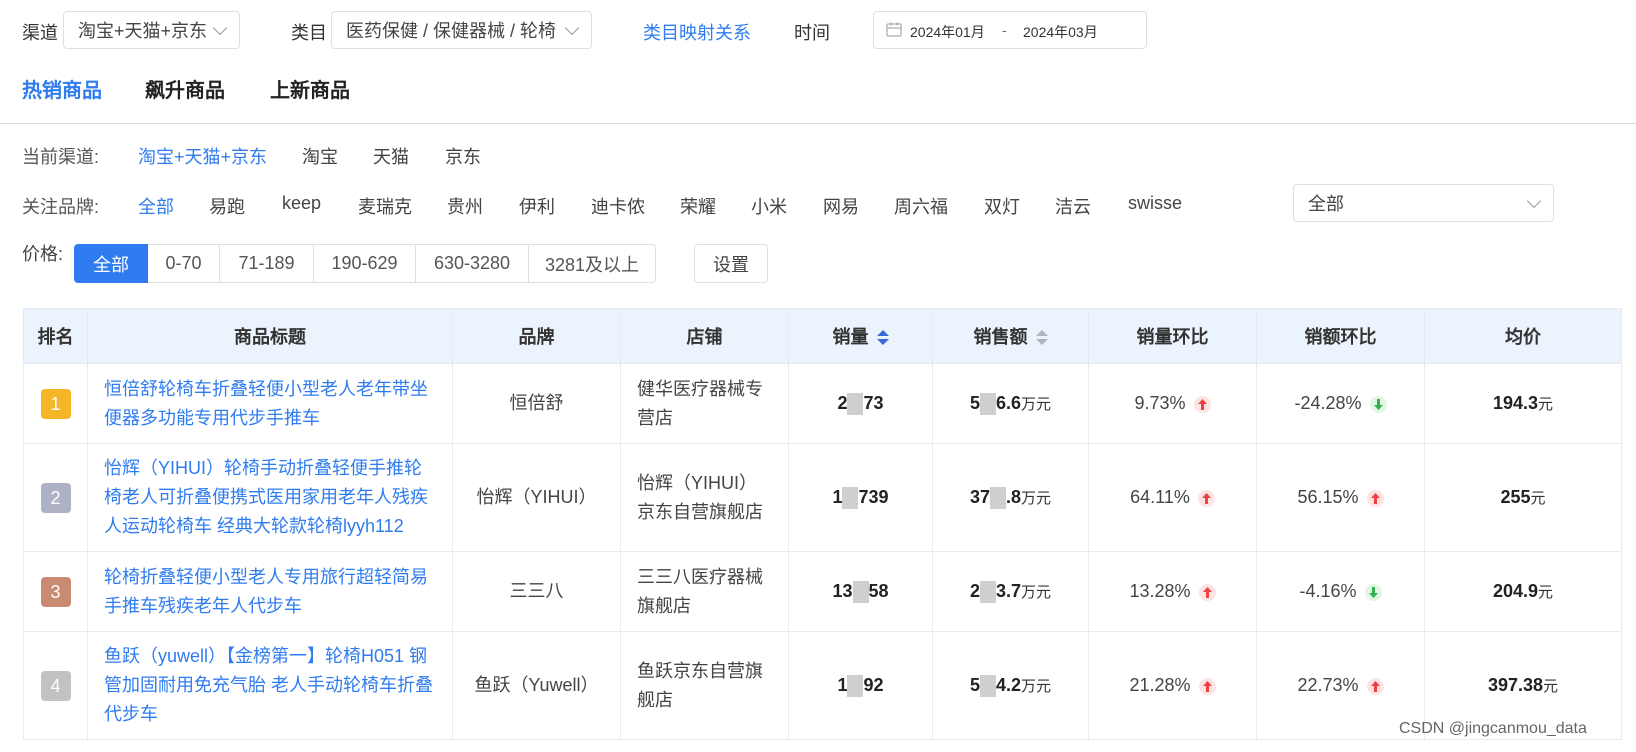 This screenshot has width=1636, height=752. I want to click on column-header-qty-mom: 销量环比, so click(1172, 336).